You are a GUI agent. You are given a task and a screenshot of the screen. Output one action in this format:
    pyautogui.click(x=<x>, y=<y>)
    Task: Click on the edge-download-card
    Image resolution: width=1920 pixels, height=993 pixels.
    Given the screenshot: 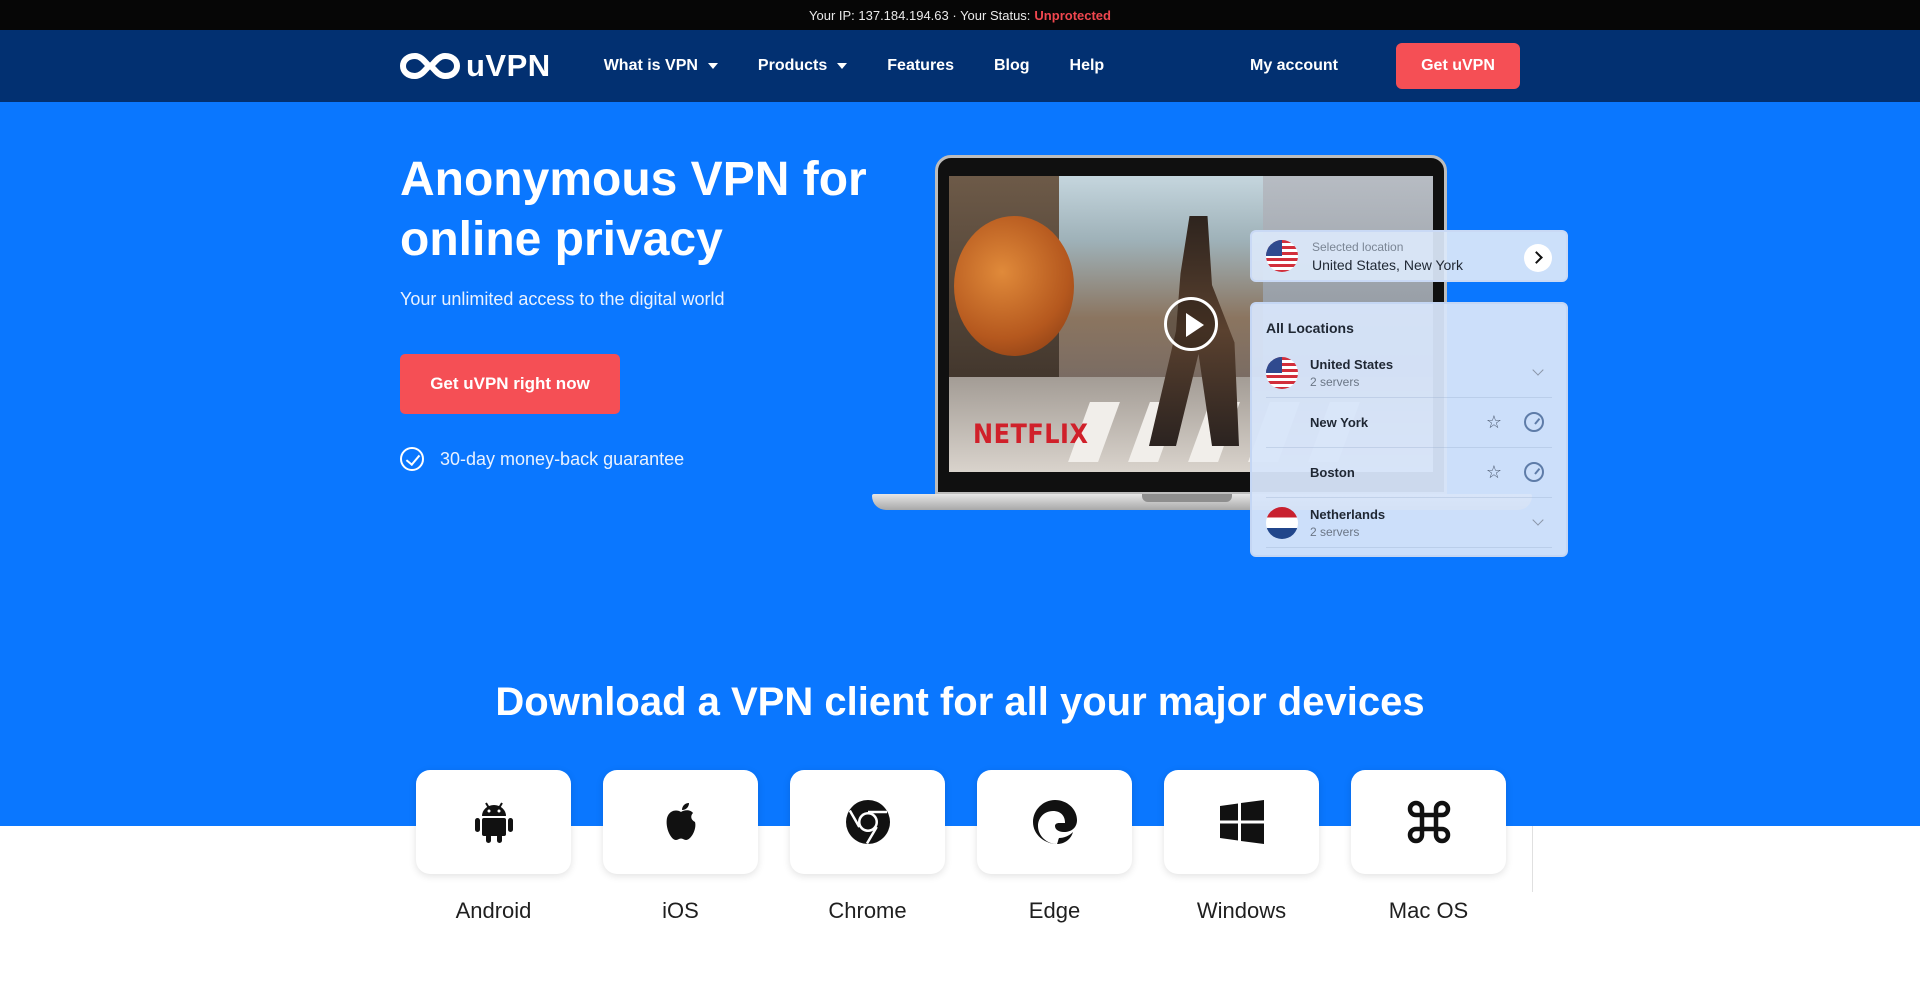 What is the action you would take?
    pyautogui.click(x=1054, y=822)
    